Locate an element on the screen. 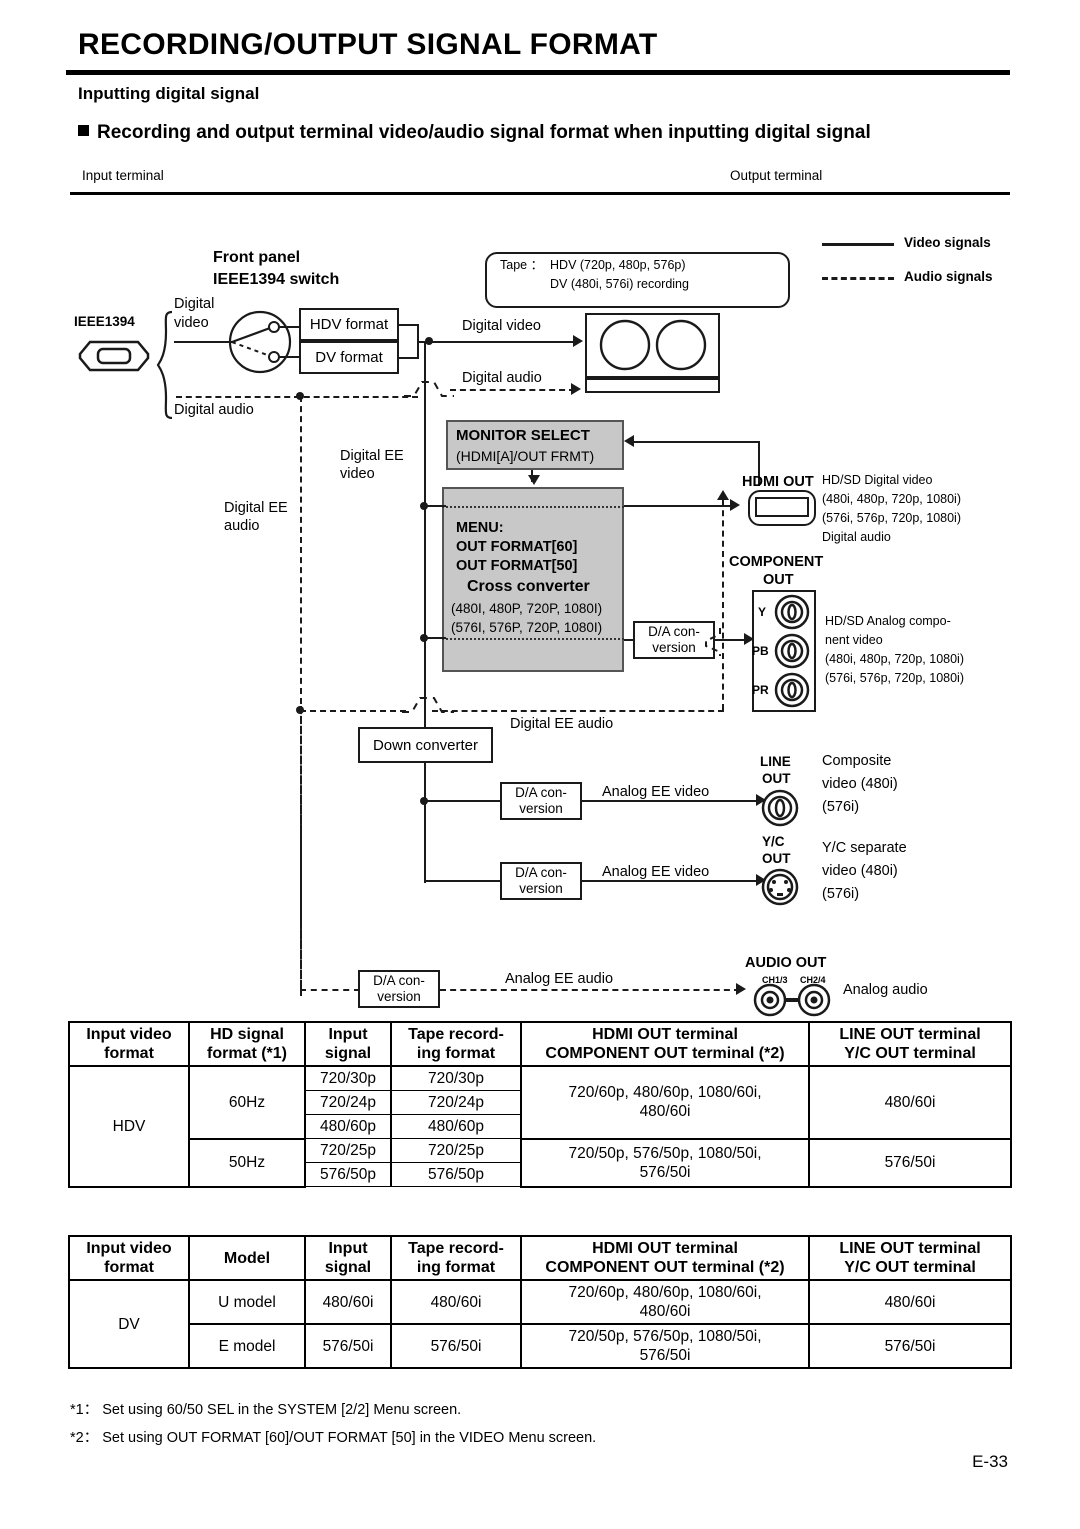 This screenshot has height=1529, width=1080. tape-line2: DV (480i, 576i) recording is located at coordinates (619, 284).